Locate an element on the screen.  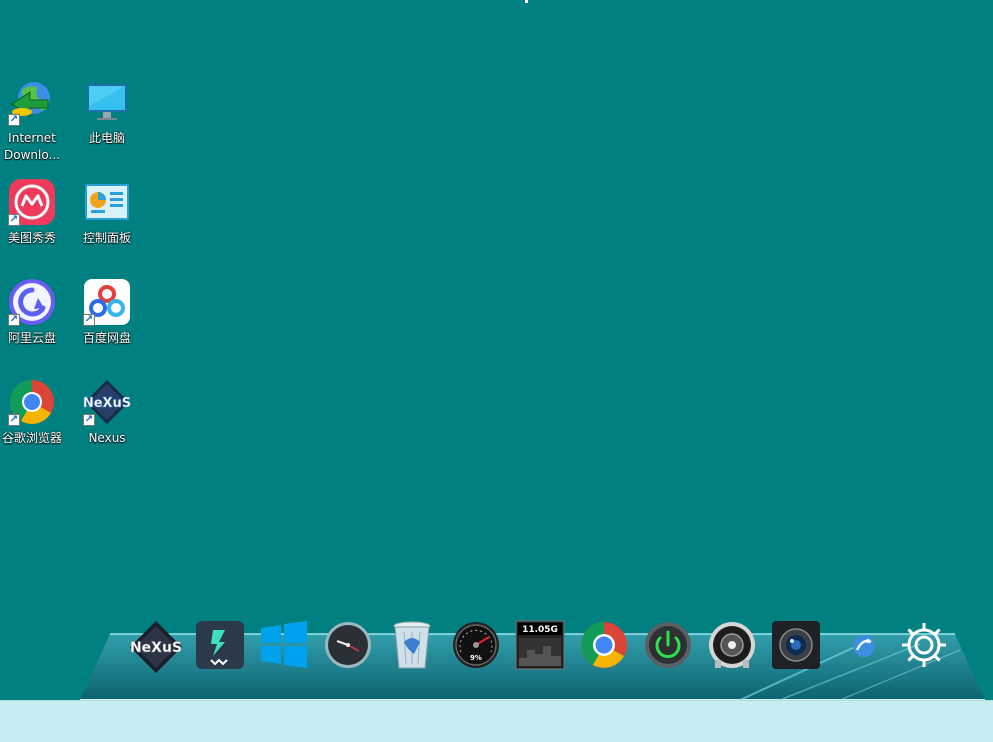
dock-item-power is located at coordinates (668, 648).